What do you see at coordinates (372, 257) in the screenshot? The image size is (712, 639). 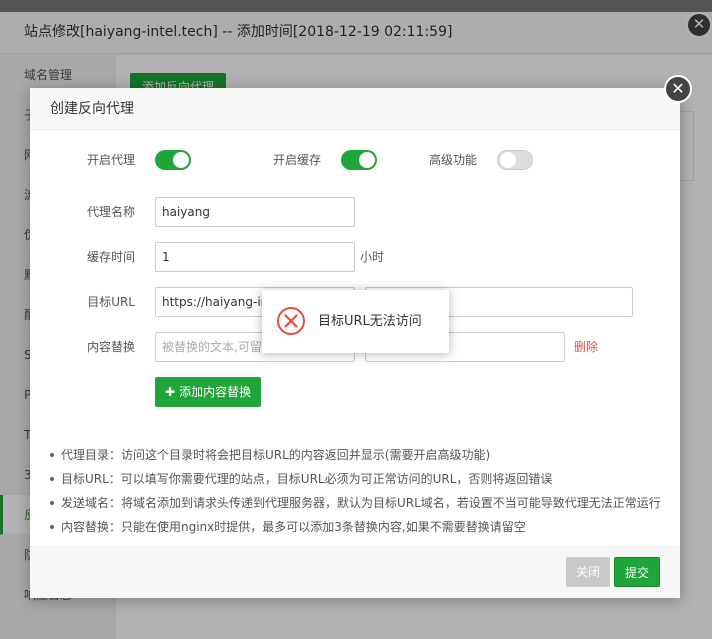 I see `cache-time-unit: 小时` at bounding box center [372, 257].